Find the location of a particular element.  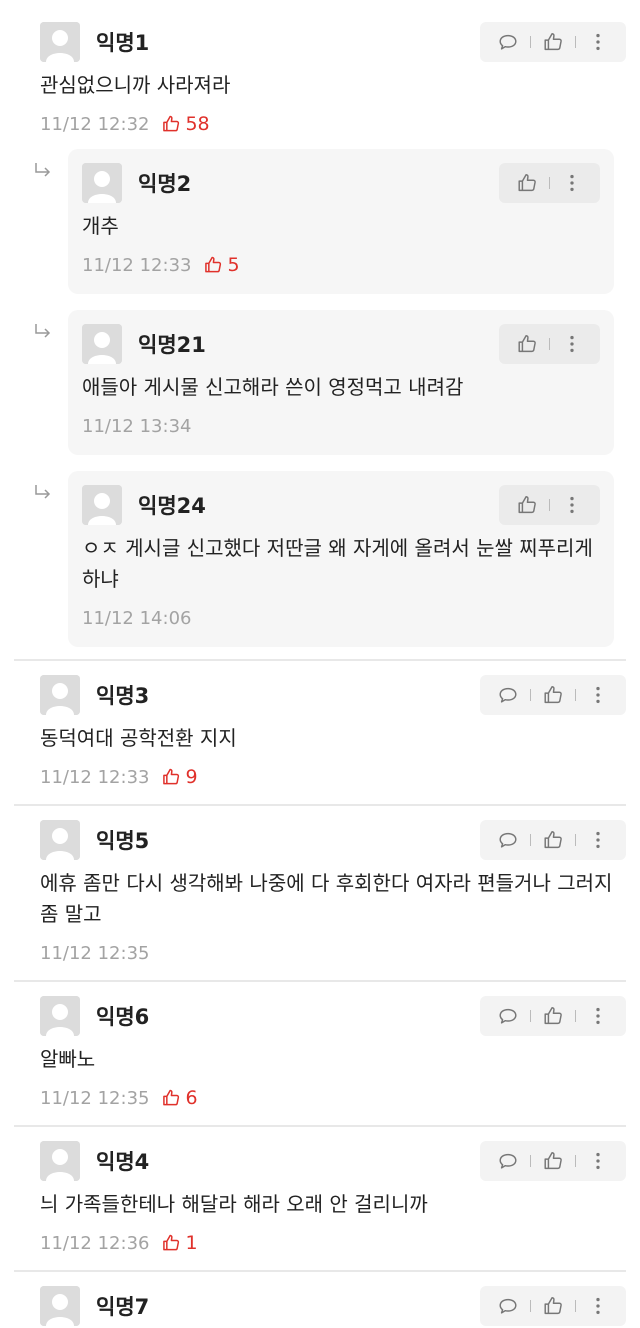

like-count: 9 is located at coordinates (179, 777).